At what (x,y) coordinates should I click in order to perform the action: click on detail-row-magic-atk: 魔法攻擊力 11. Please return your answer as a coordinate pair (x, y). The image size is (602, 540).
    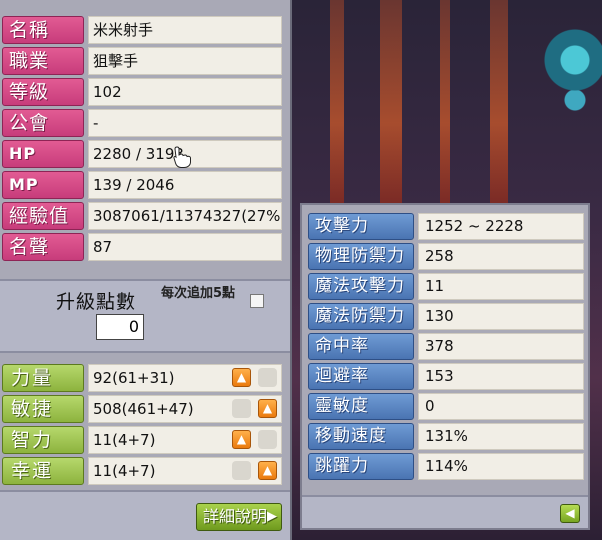
    Looking at the image, I should click on (445, 287).